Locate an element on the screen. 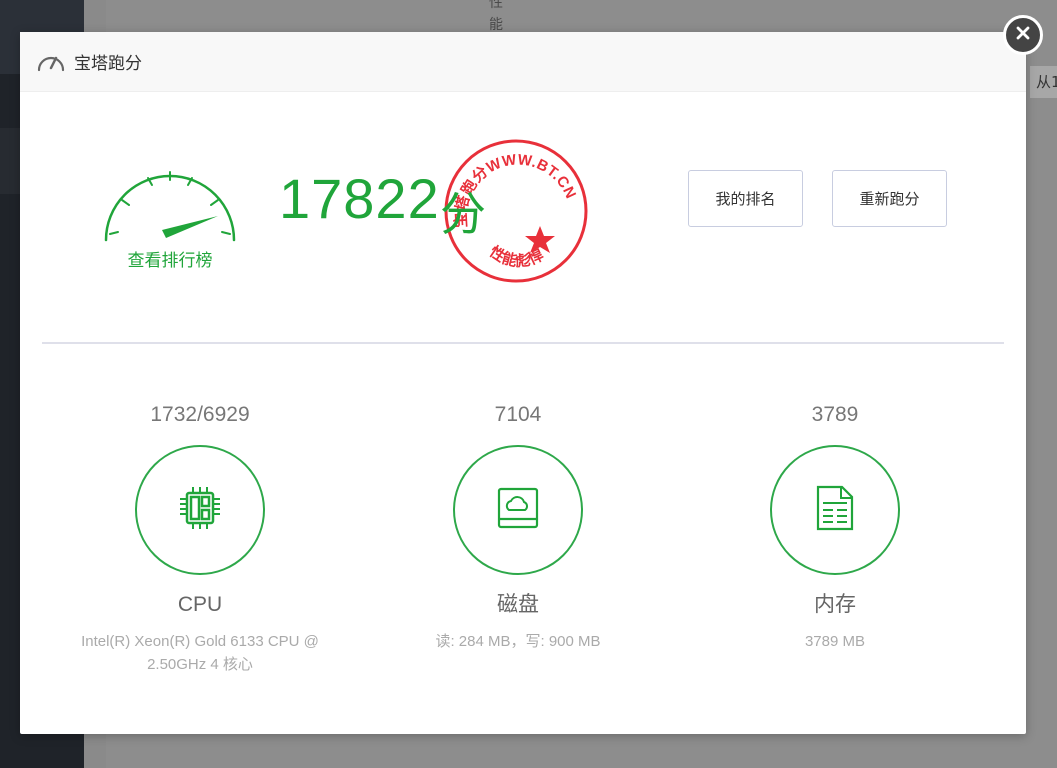 The width and height of the screenshot is (1057, 768). dialog-title: 宝塔跑分 is located at coordinates (108, 64).